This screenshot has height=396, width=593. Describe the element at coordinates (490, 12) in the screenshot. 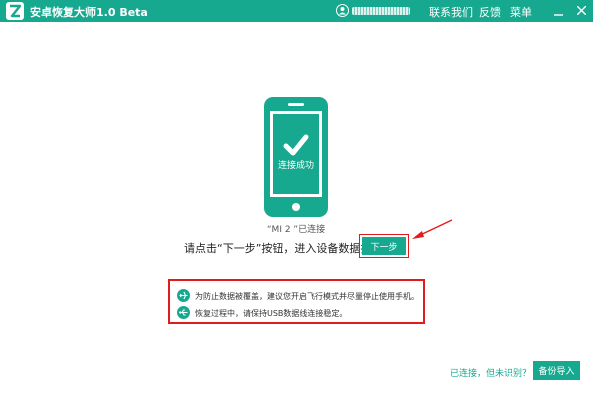

I see `feedback-link: 反馈` at that location.